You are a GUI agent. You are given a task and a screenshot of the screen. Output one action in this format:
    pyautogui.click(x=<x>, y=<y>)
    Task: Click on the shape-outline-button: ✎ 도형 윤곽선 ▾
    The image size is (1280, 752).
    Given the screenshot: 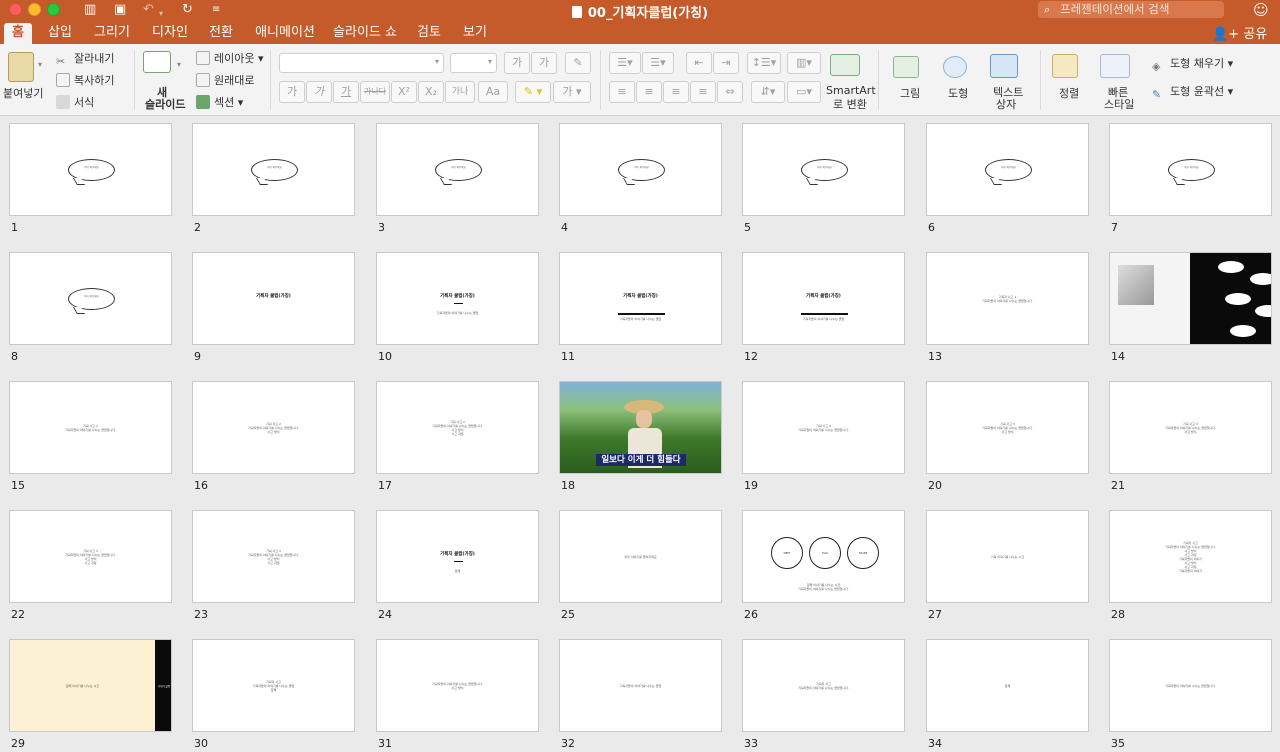 What is the action you would take?
    pyautogui.click(x=1192, y=92)
    